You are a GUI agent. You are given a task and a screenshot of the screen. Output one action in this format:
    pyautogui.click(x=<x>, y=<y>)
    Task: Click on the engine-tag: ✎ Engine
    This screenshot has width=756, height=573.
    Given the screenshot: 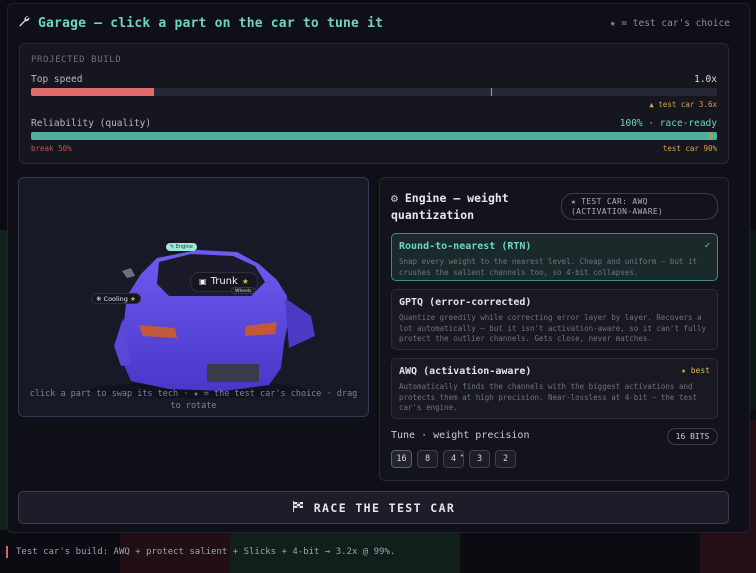 What is the action you would take?
    pyautogui.click(x=181, y=247)
    